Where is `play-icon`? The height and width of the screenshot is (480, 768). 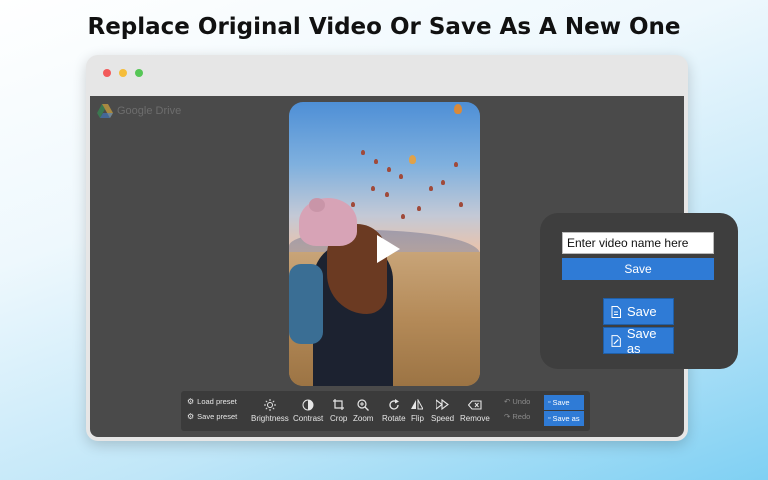
play-icon is located at coordinates (388, 249).